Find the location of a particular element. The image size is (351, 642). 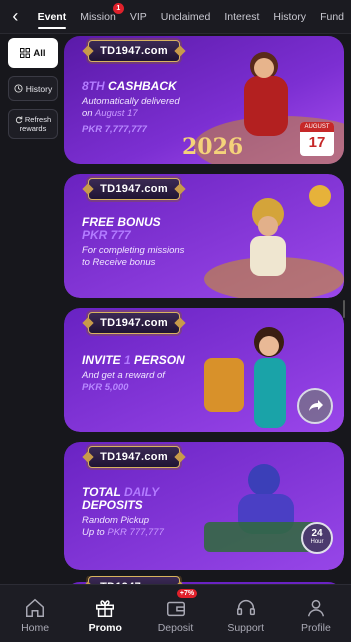

card-amount: PKR 5,000 is located at coordinates (105, 387).